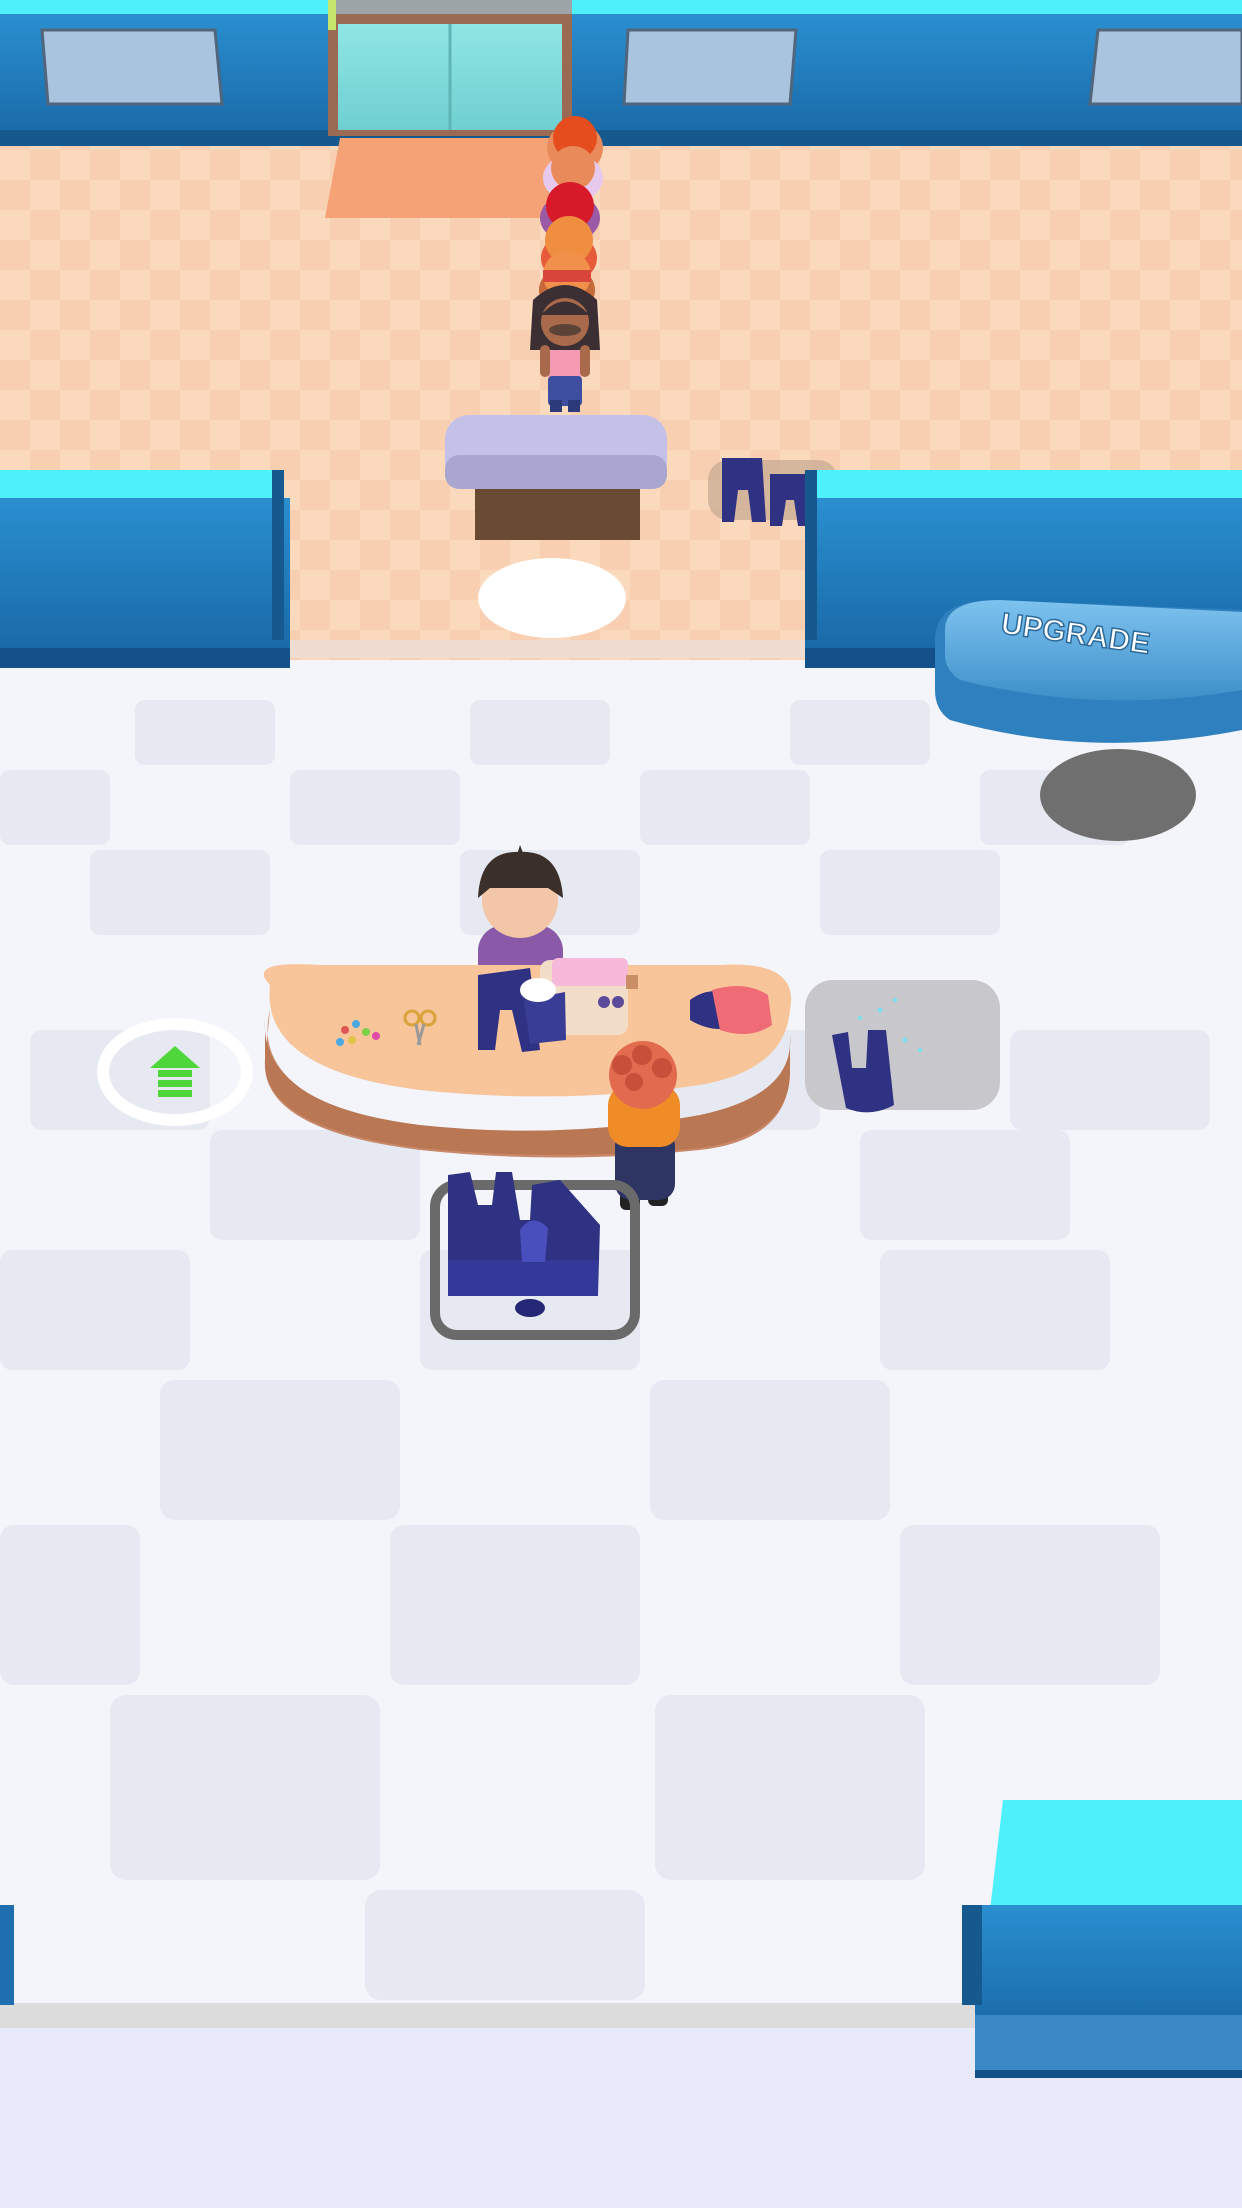  Describe the element at coordinates (1088, 671) in the screenshot. I see `upgrade-station: UPGRADE` at that location.